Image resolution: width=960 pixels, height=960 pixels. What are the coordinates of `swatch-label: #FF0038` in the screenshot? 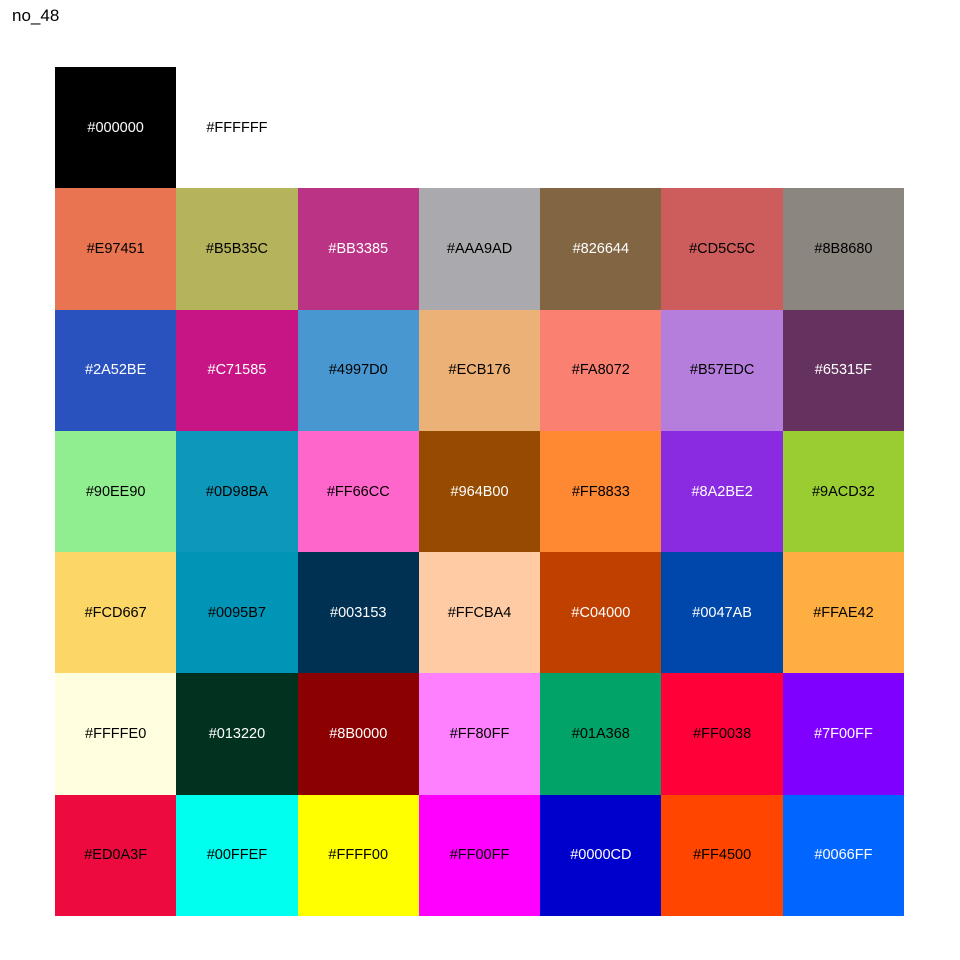 It's located at (722, 734).